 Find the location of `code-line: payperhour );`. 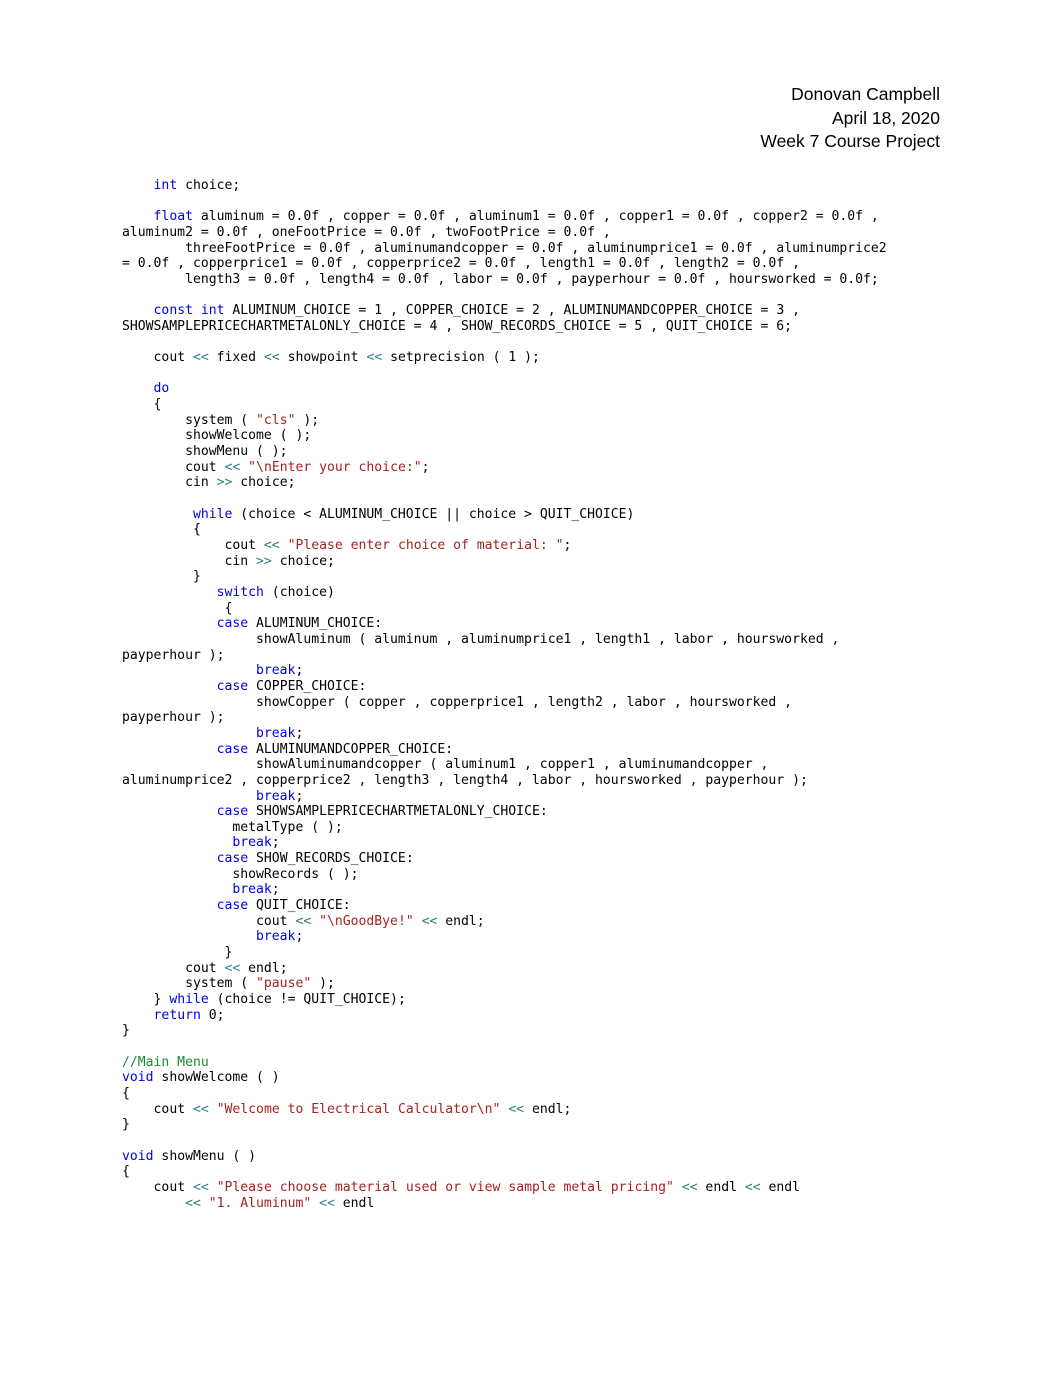

code-line: payperhour ); is located at coordinates (552, 656).